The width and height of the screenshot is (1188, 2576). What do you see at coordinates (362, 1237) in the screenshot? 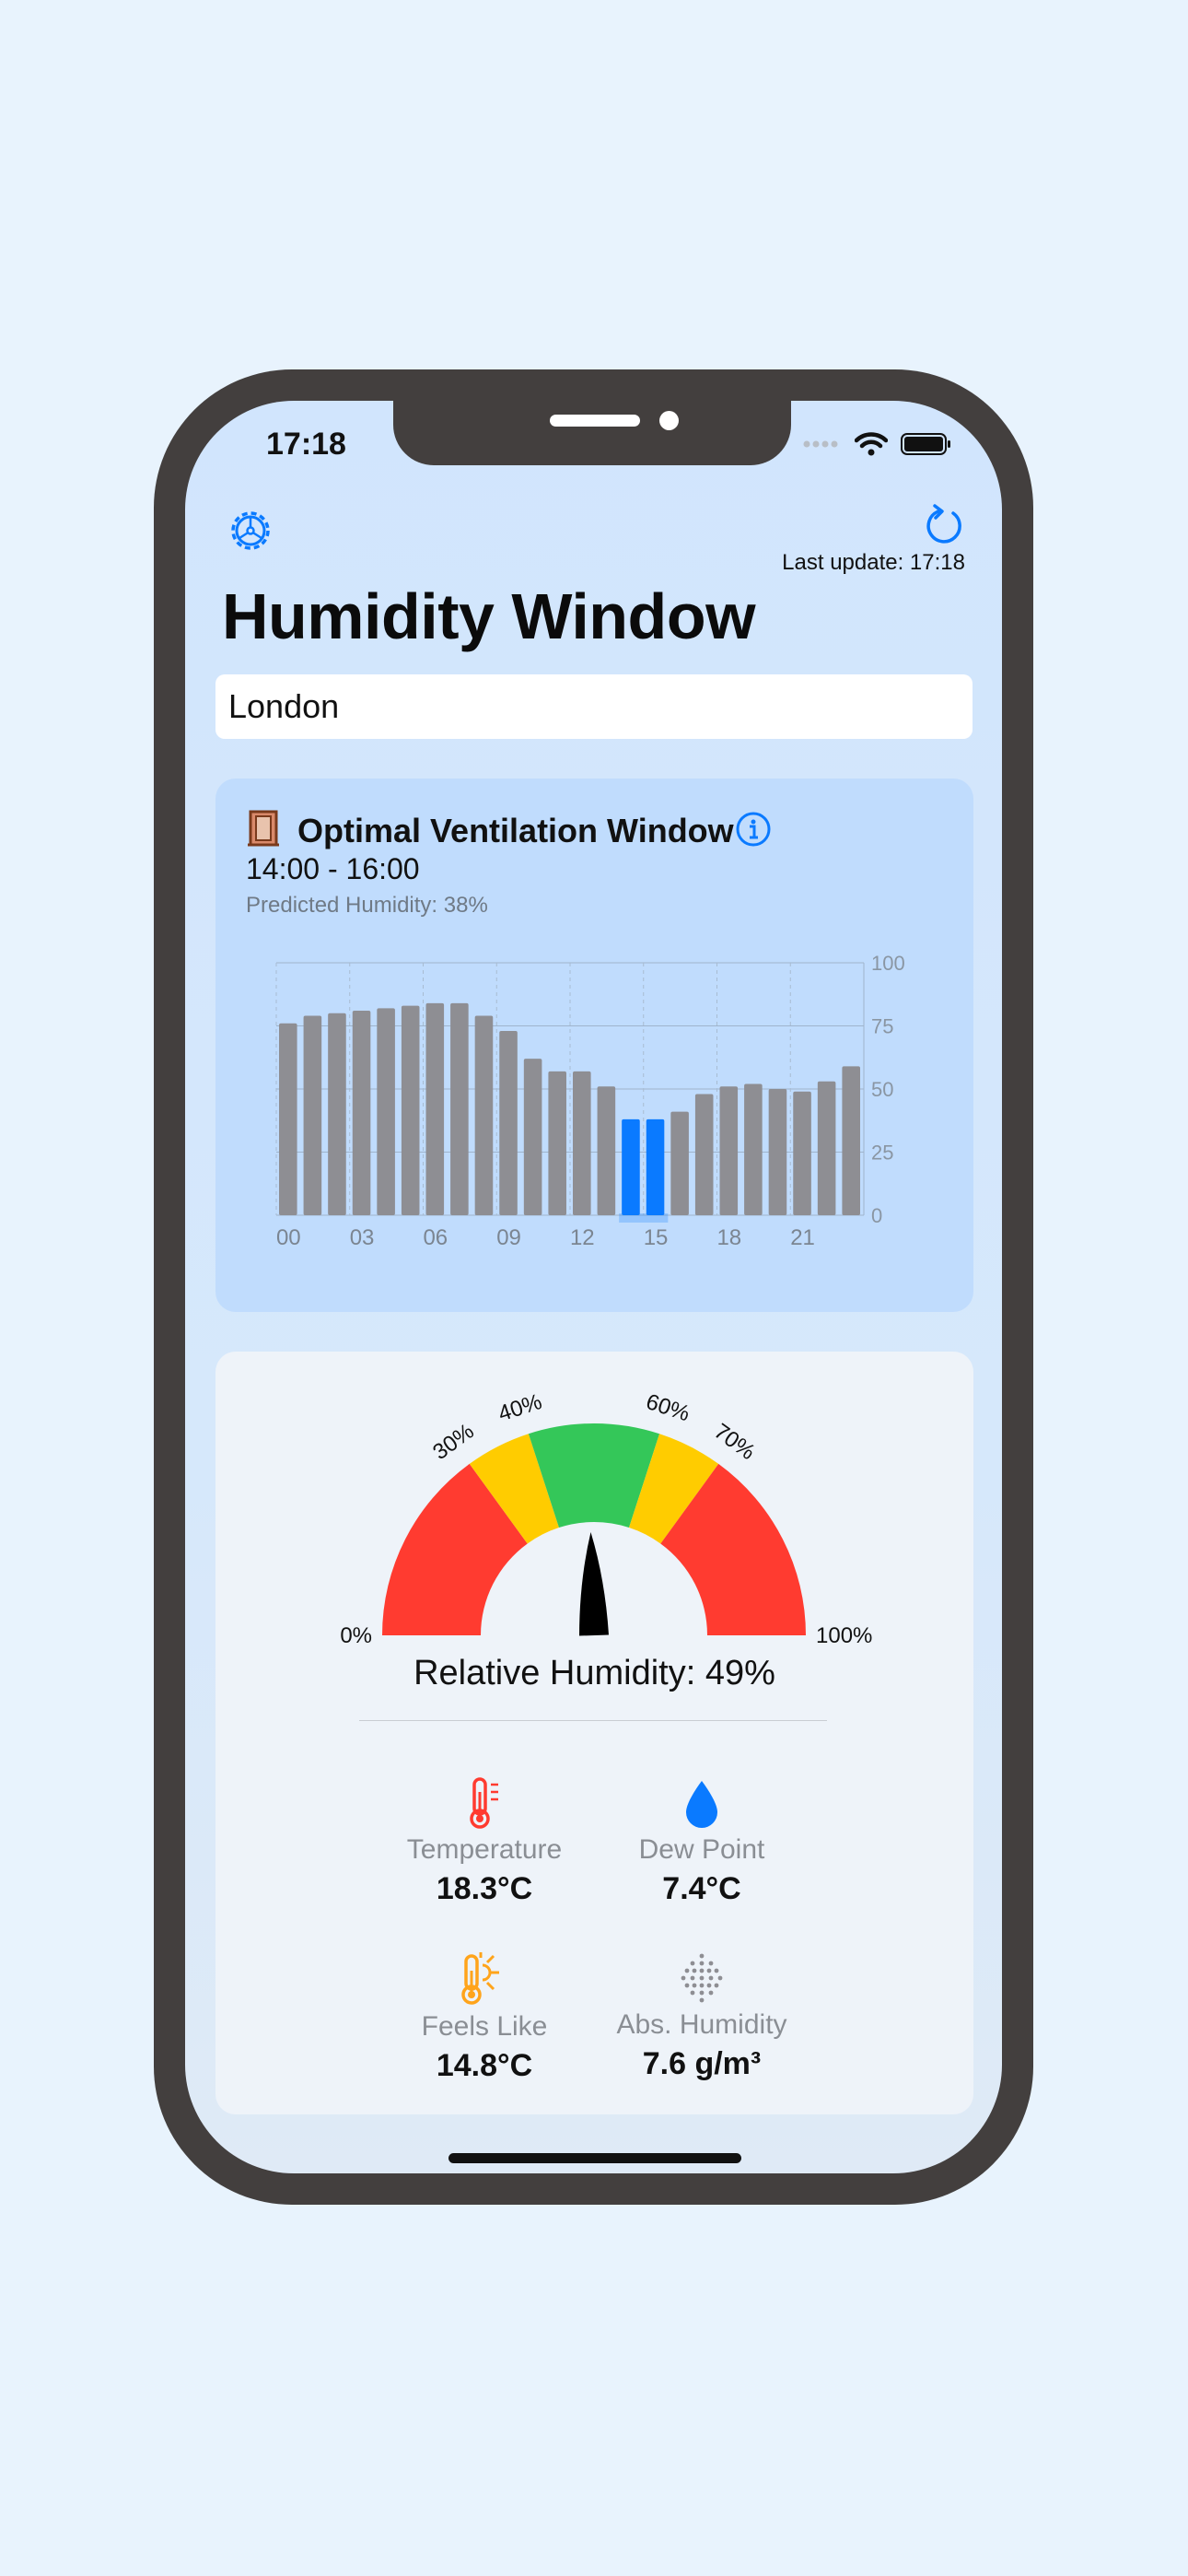
I see `x-tick-label: 03` at bounding box center [362, 1237].